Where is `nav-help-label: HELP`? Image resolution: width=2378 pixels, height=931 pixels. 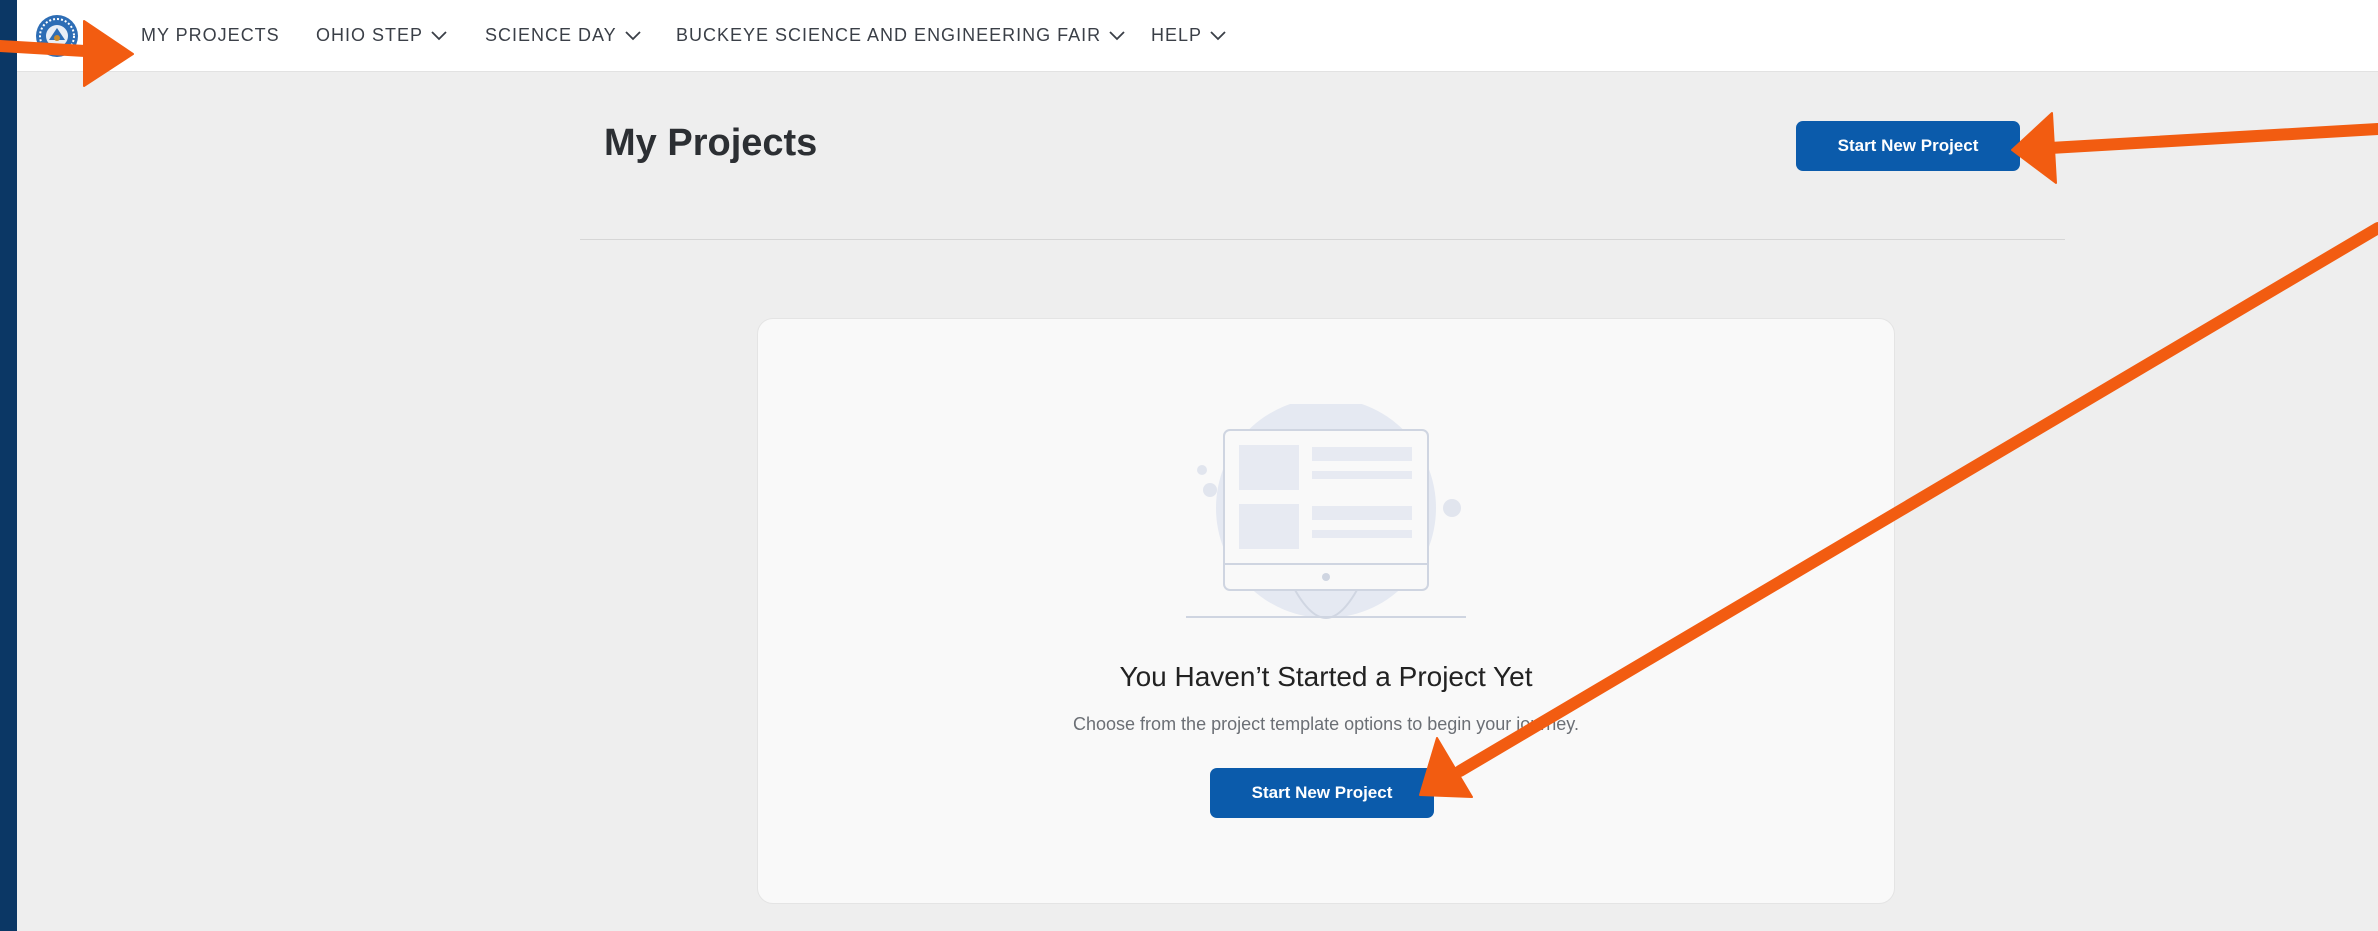 nav-help-label: HELP is located at coordinates (1177, 35).